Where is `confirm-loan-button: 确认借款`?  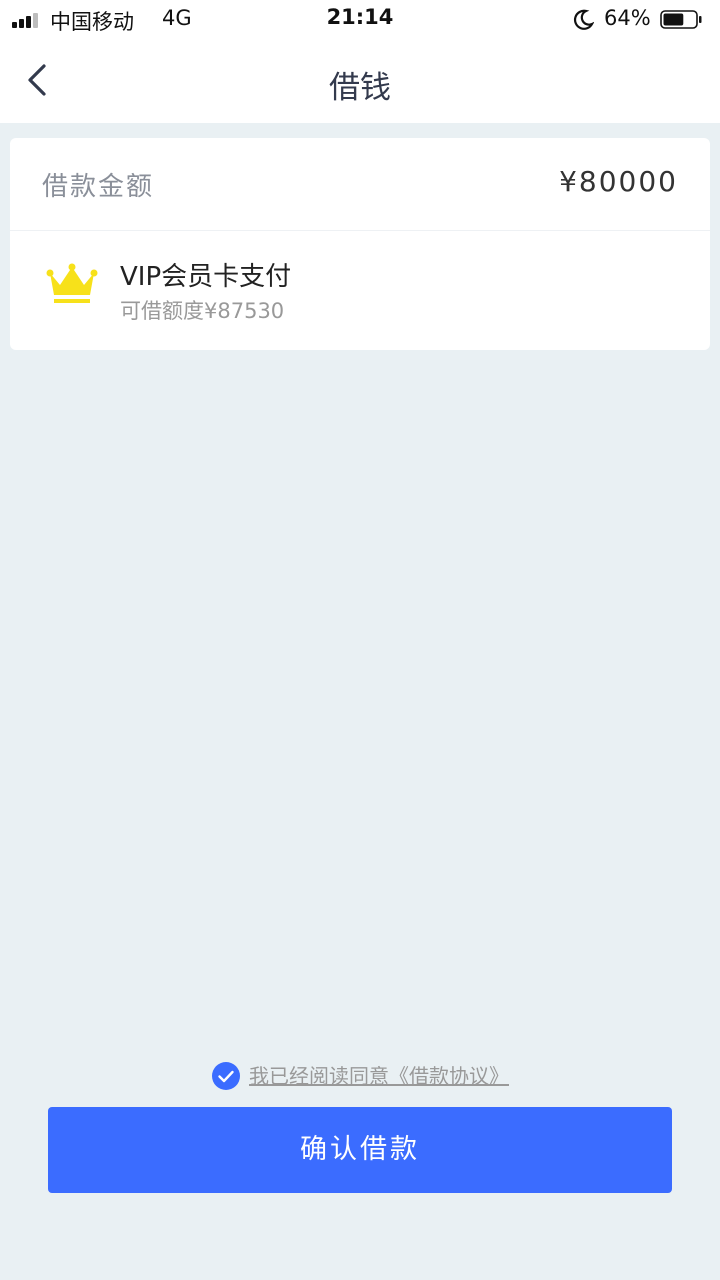 confirm-loan-button: 确认借款 is located at coordinates (360, 1150).